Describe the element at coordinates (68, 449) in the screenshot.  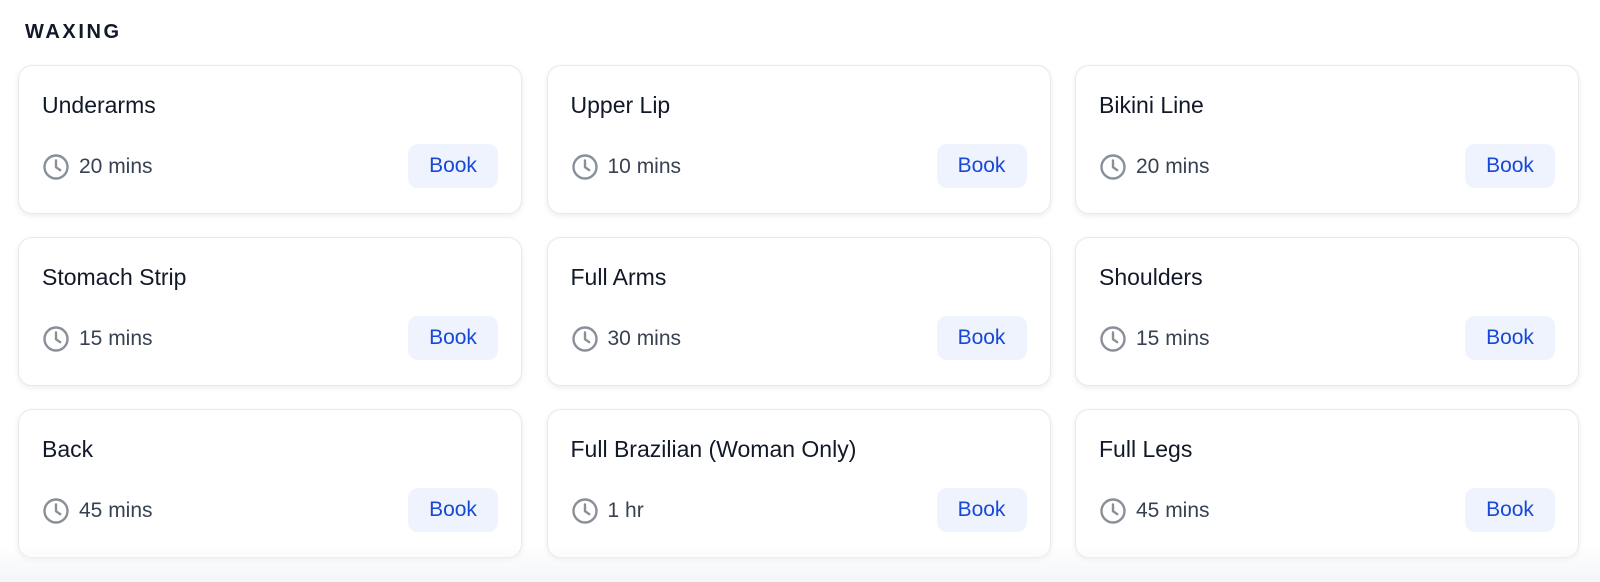
I see `service-name: Back` at that location.